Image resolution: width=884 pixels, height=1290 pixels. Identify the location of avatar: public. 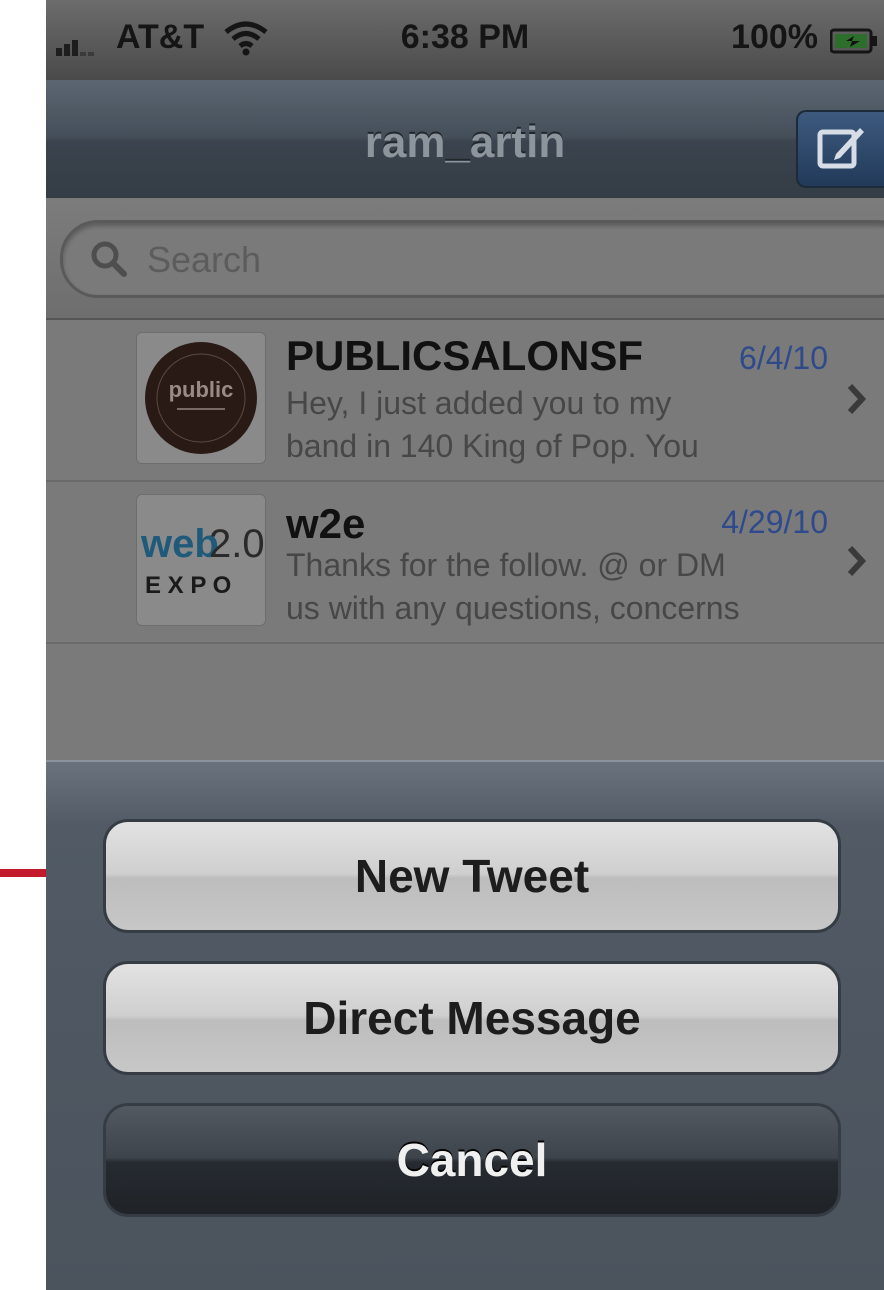
(201, 398).